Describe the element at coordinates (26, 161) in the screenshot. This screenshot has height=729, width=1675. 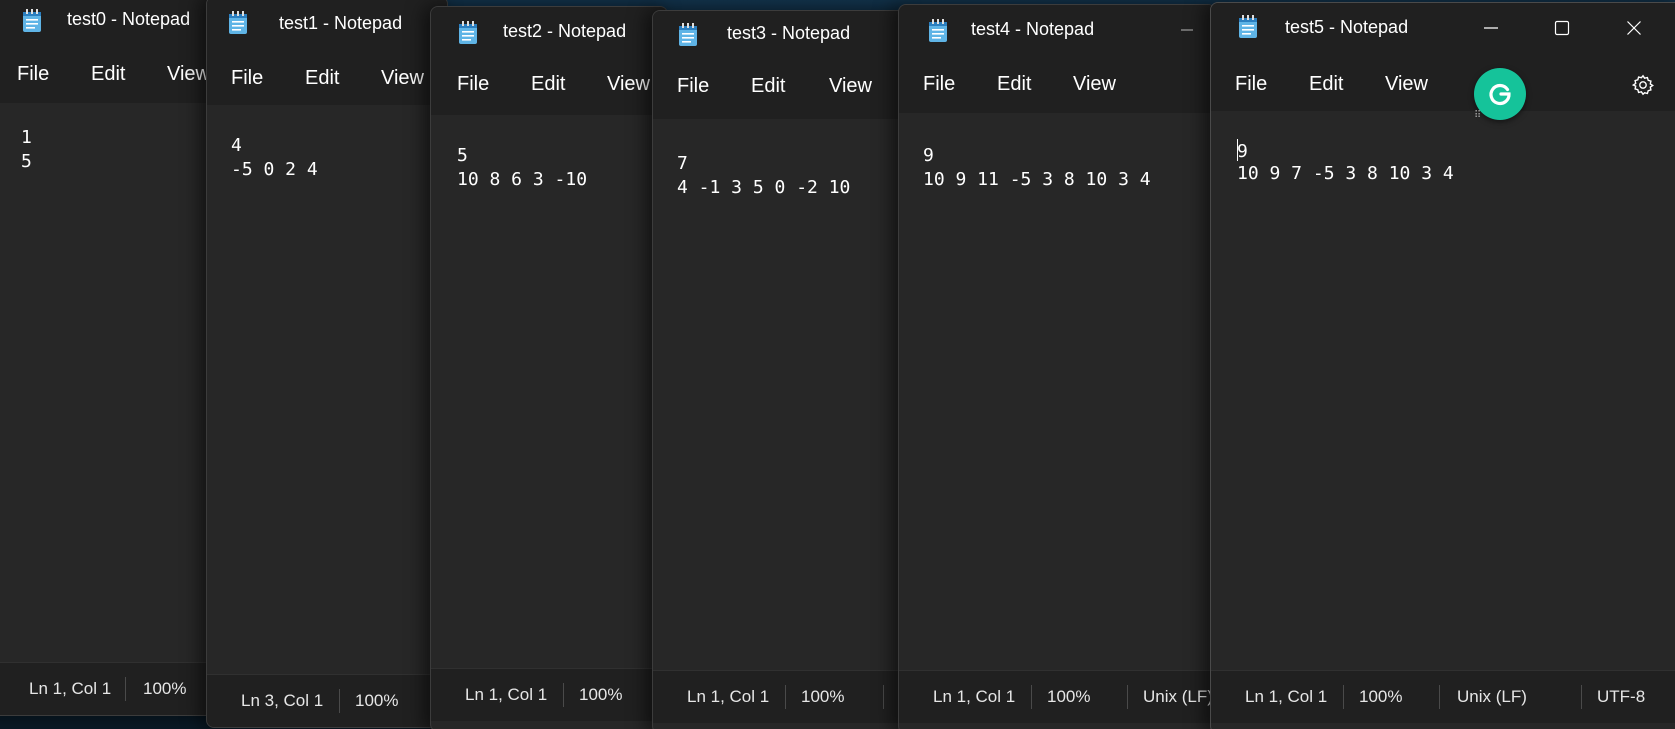
I see `text-line-2: 5` at that location.